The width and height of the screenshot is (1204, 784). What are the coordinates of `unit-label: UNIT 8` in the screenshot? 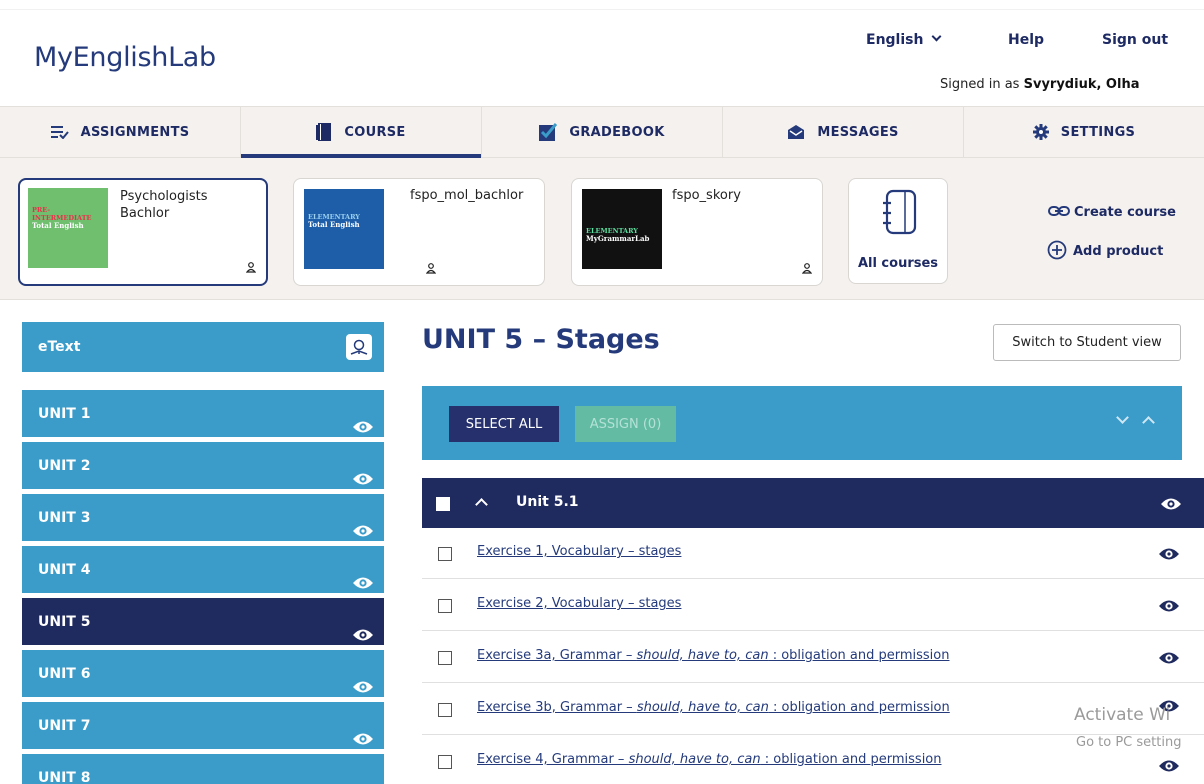 It's located at (64, 777).